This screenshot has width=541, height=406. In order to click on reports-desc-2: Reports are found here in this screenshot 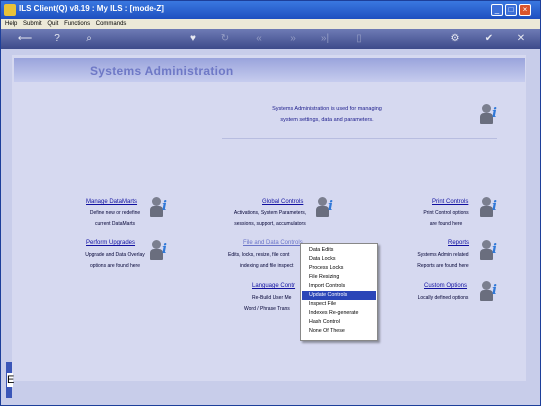, I will do `click(443, 266)`.